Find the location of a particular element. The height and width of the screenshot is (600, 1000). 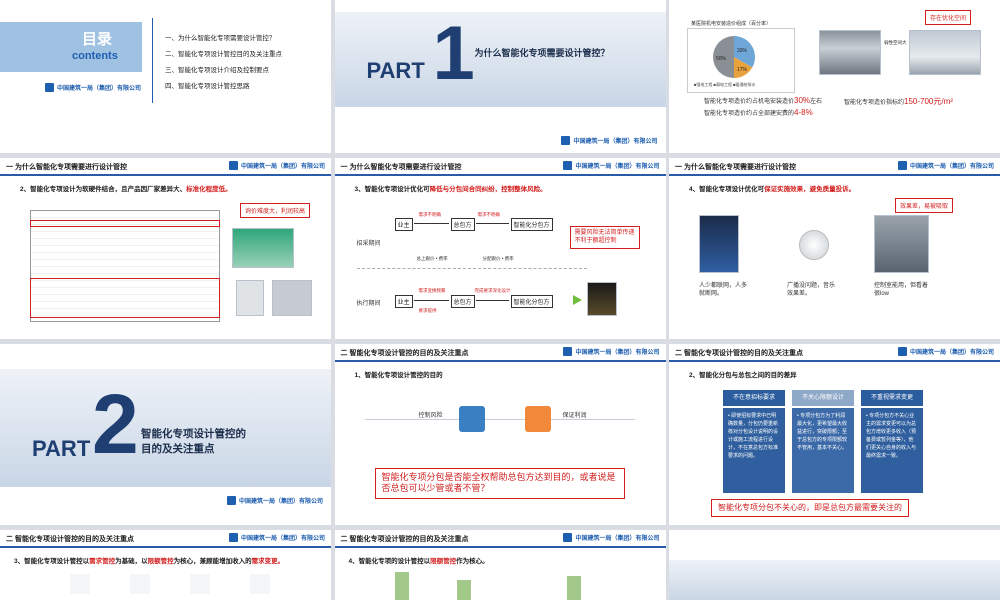

col1-head: 不在意招标要求 is located at coordinates (754, 398).